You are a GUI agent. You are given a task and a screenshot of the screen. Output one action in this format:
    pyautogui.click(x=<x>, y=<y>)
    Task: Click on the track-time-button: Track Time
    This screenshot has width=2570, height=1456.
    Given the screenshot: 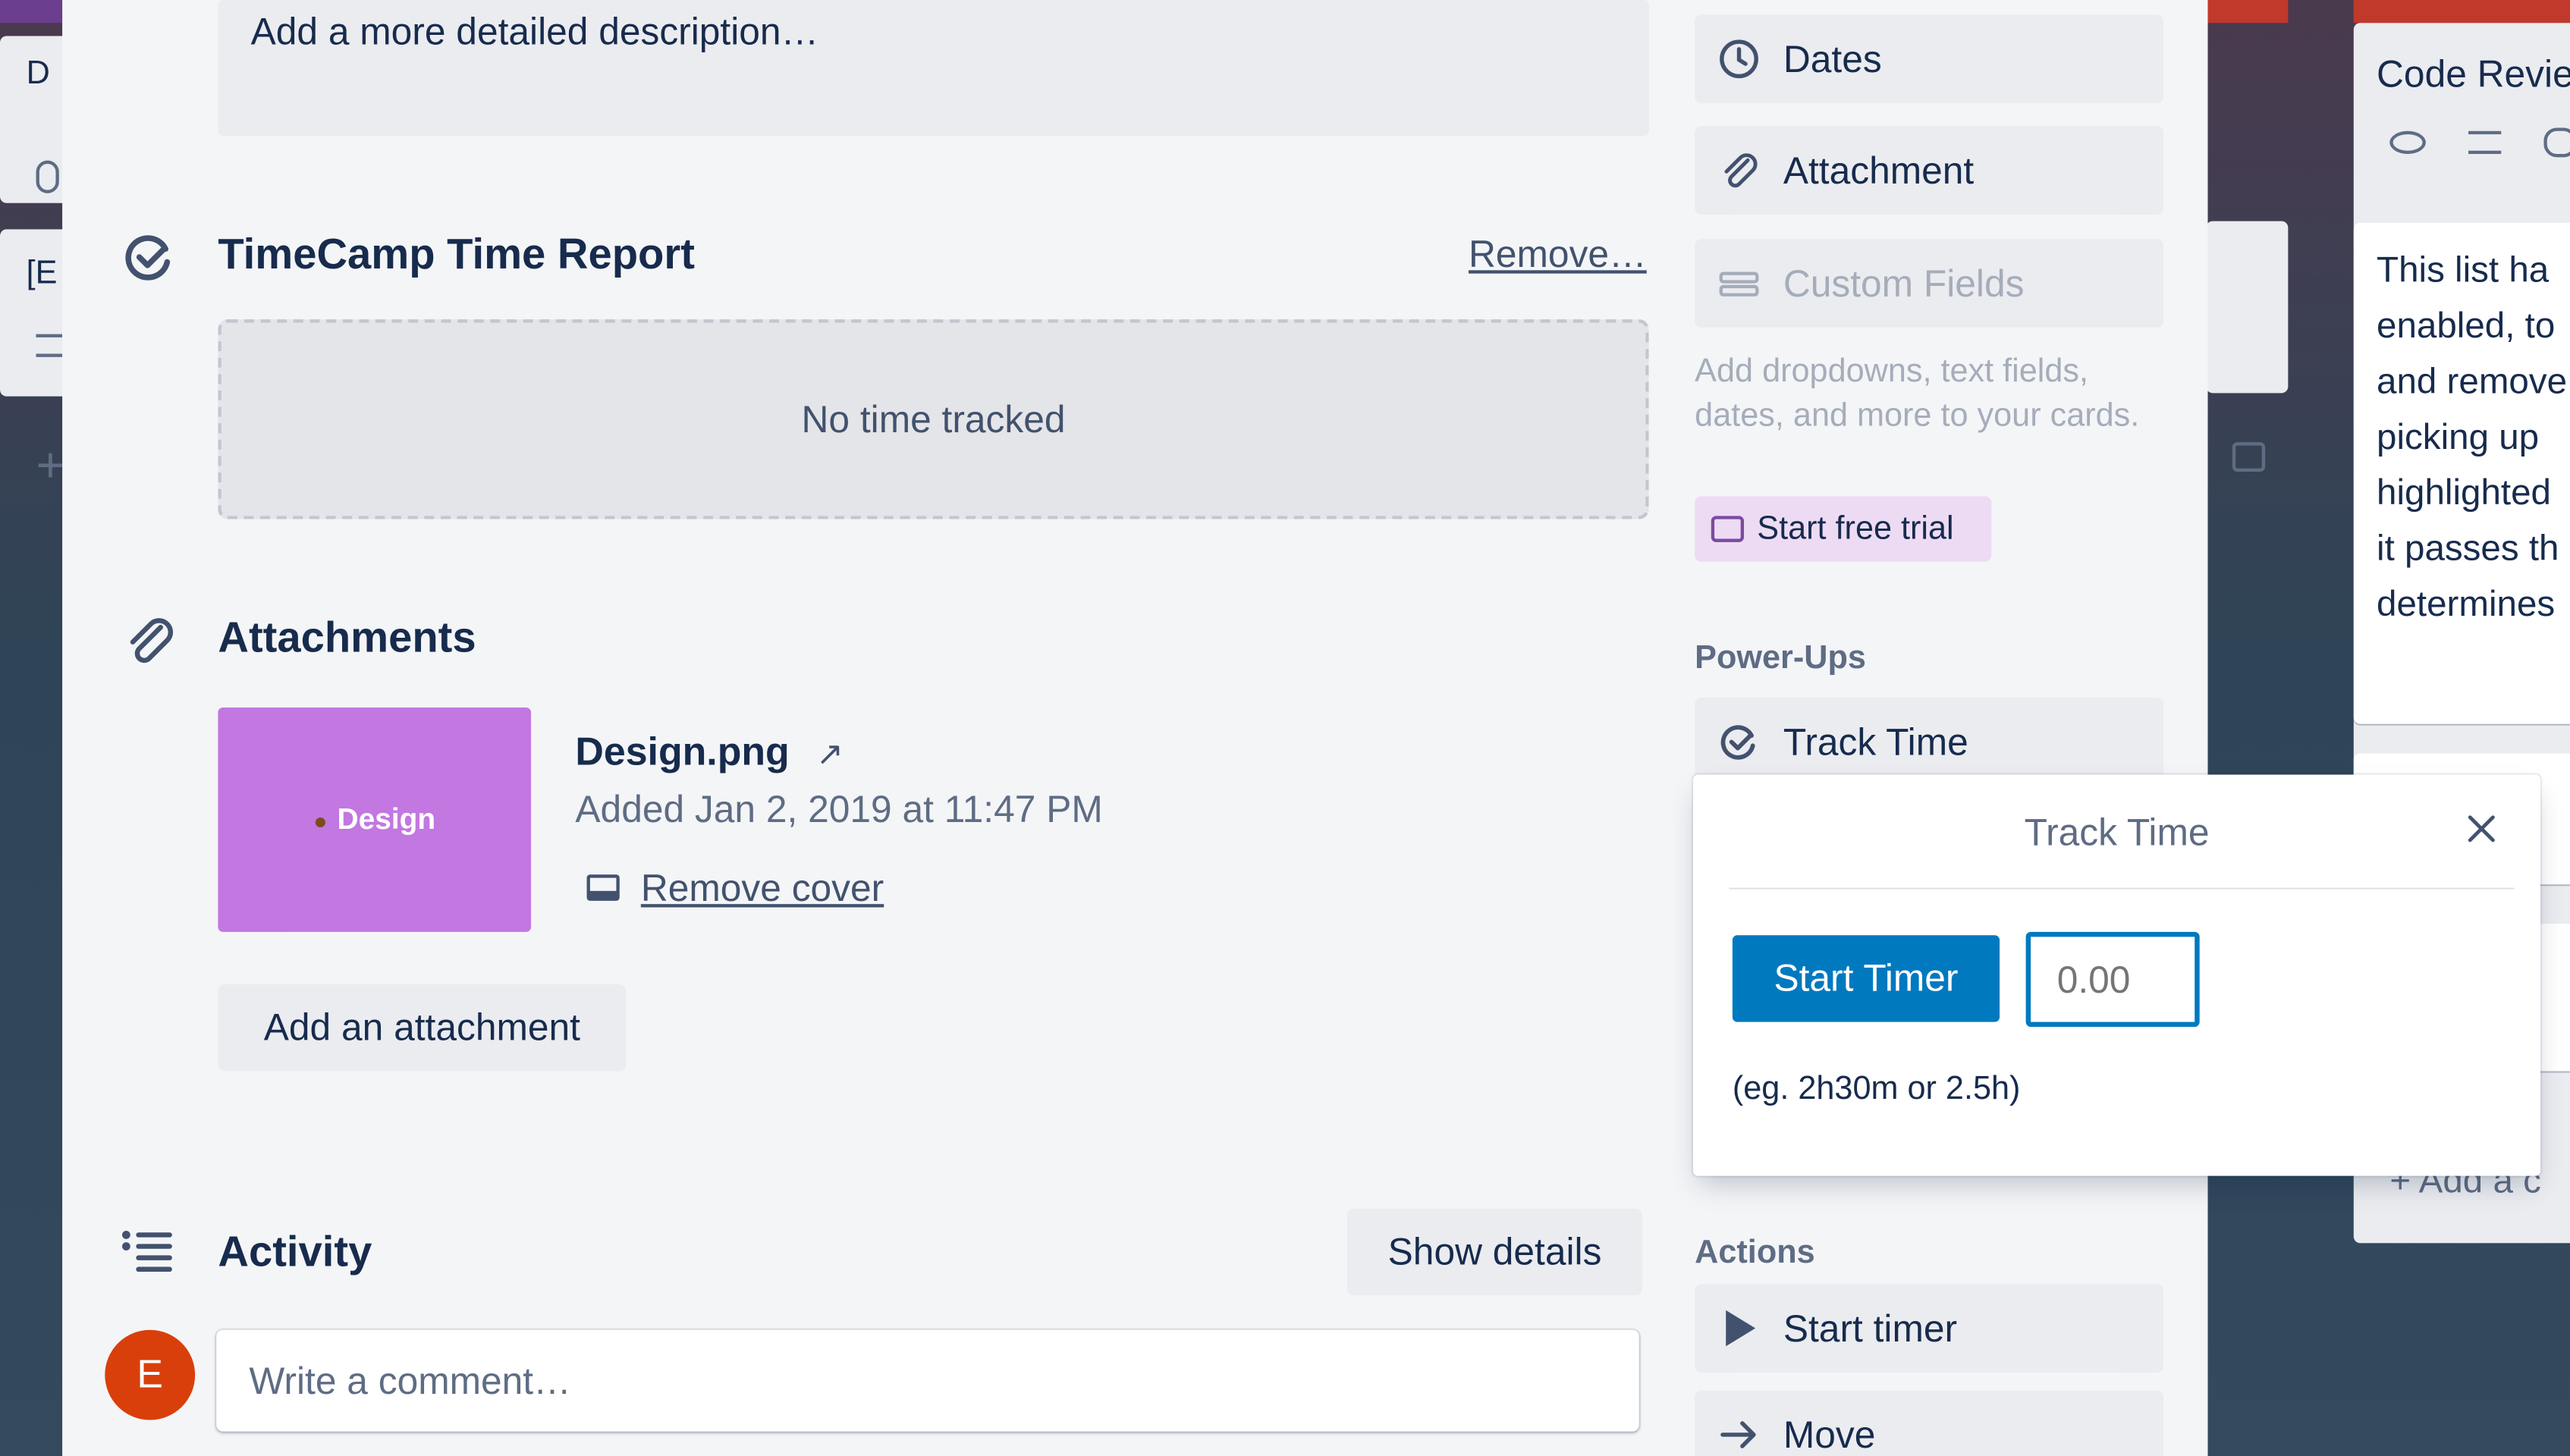 What is the action you would take?
    pyautogui.click(x=1929, y=742)
    